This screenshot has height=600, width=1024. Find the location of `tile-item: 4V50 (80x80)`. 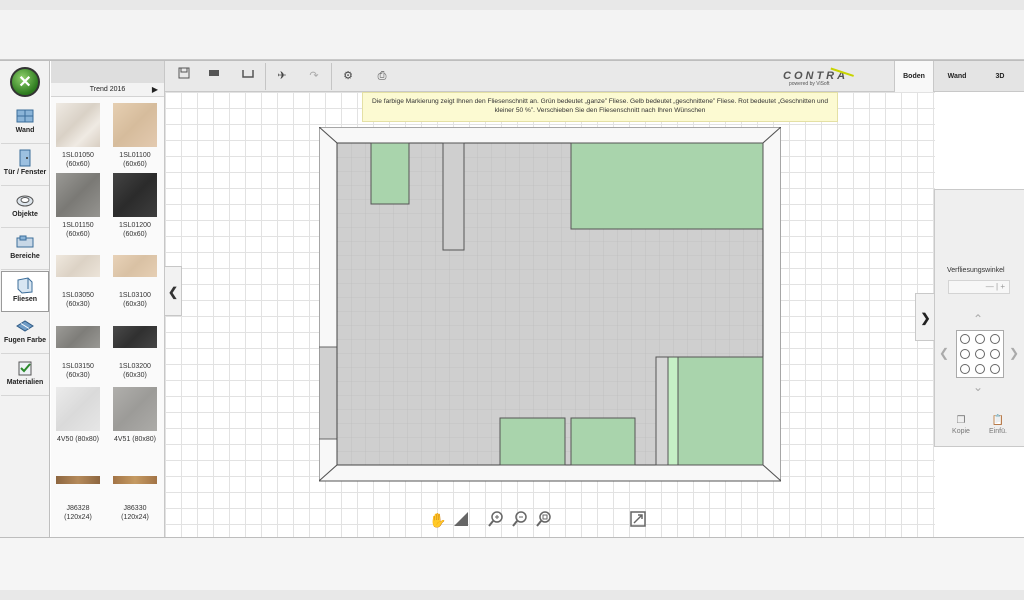

tile-item: 4V50 (80x80) is located at coordinates (78, 415).